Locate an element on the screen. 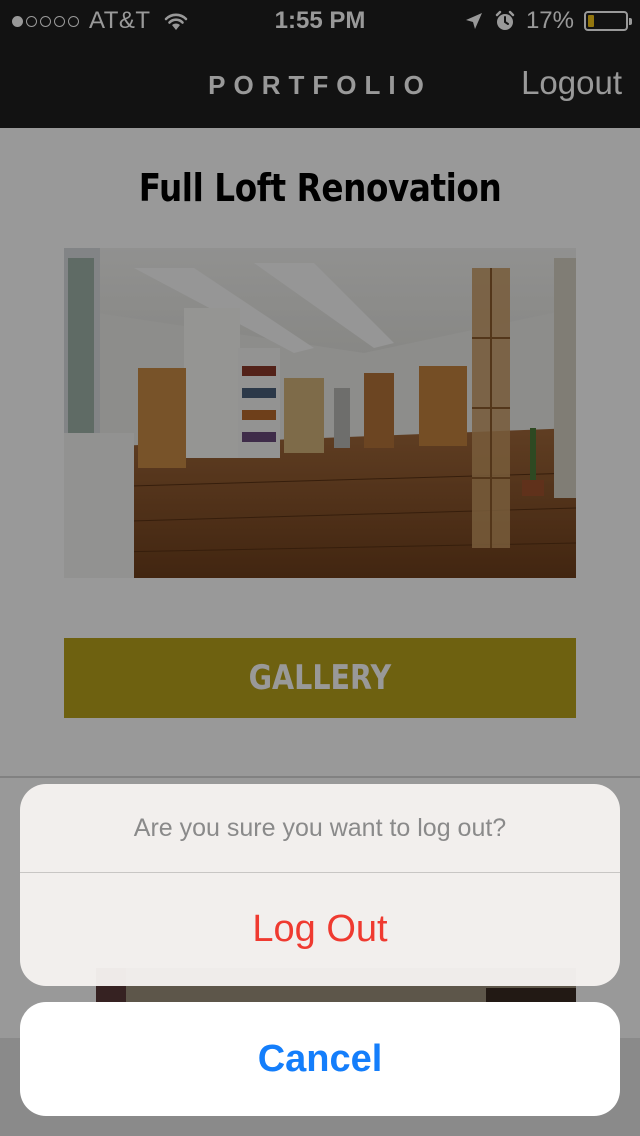  log-out-button: Log Out is located at coordinates (320, 929).